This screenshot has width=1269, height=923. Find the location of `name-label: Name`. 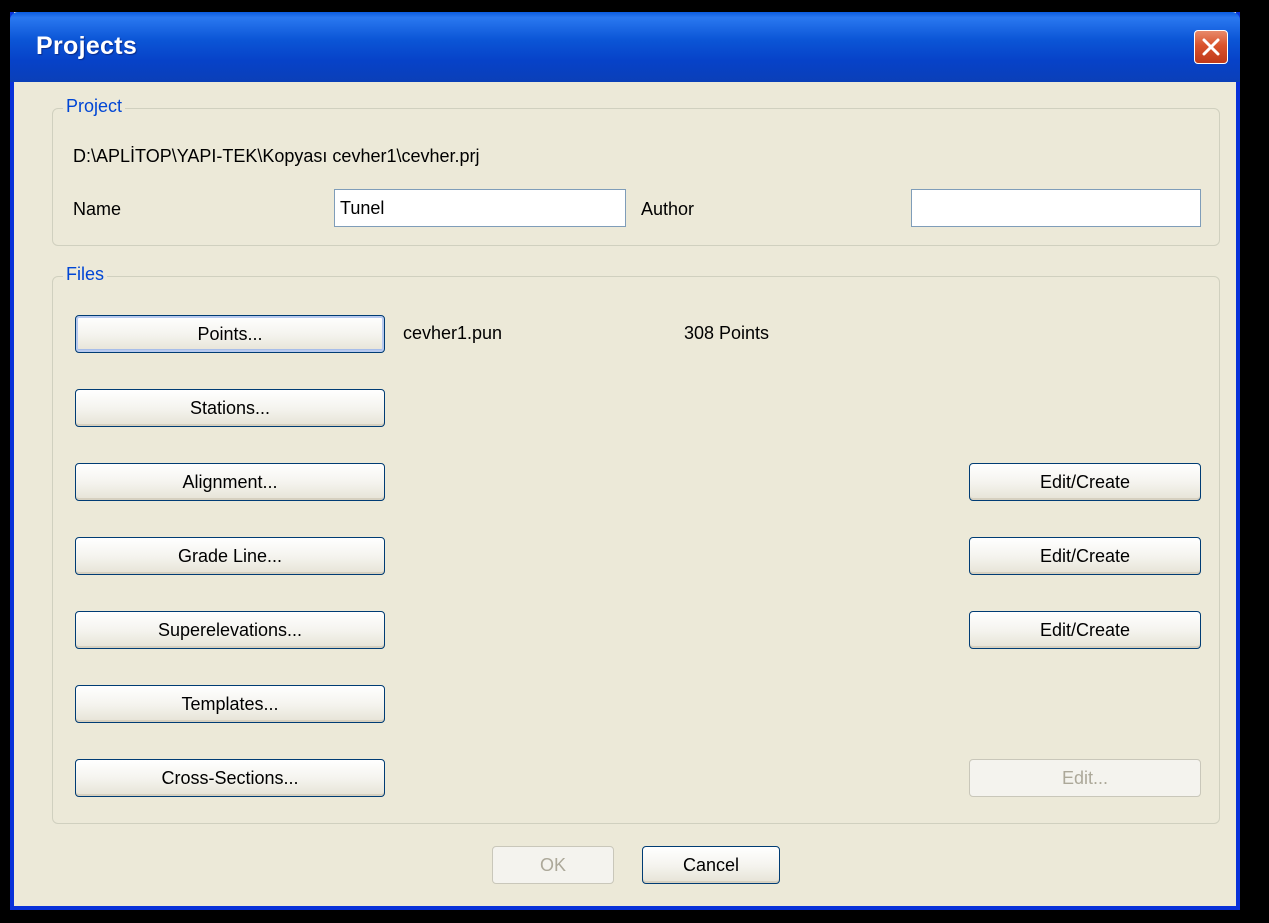

name-label: Name is located at coordinates (97, 209).